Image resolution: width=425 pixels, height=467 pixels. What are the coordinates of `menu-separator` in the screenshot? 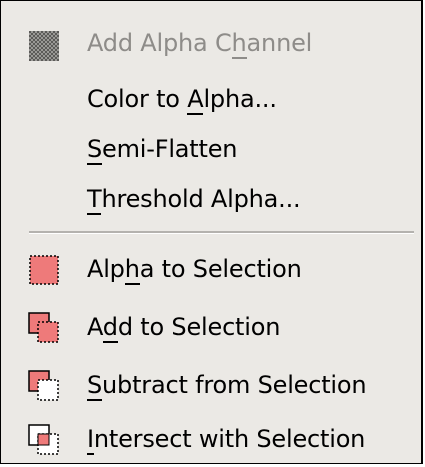 It's located at (221, 232).